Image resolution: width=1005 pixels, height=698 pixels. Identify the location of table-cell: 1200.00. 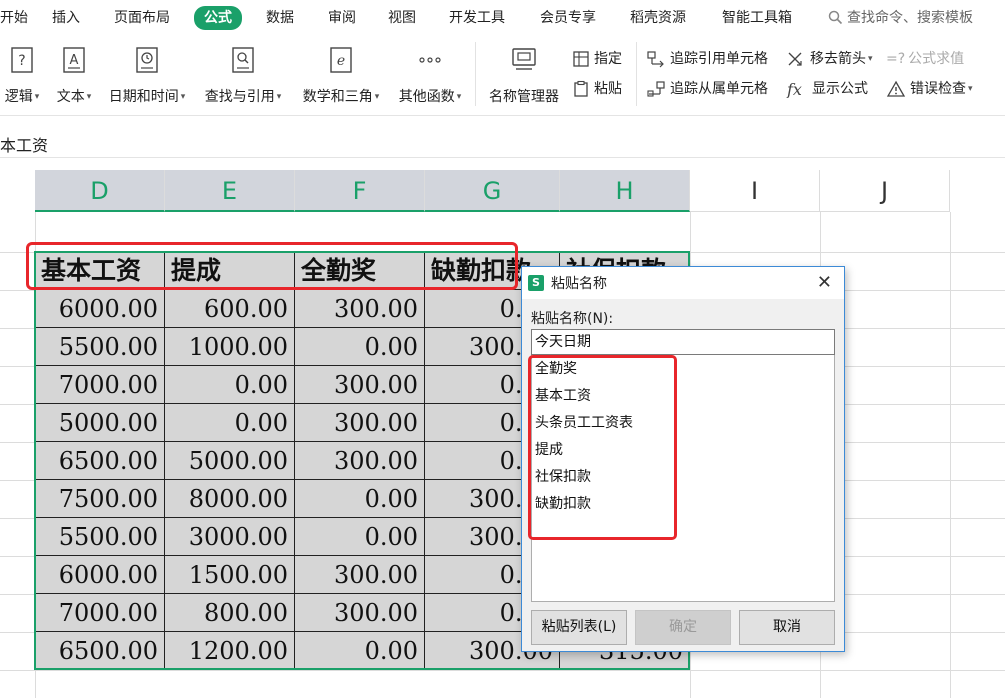
(230, 651).